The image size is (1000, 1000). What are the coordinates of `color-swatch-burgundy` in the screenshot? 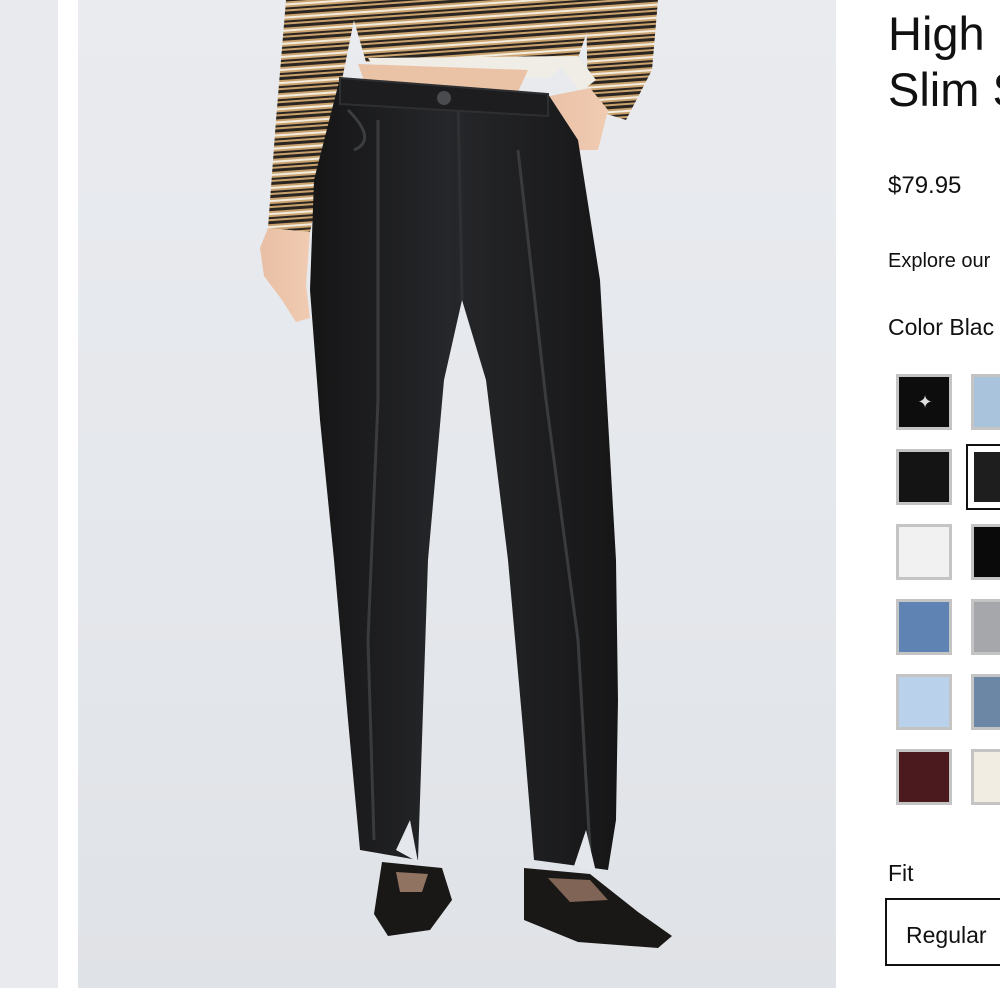 It's located at (924, 777).